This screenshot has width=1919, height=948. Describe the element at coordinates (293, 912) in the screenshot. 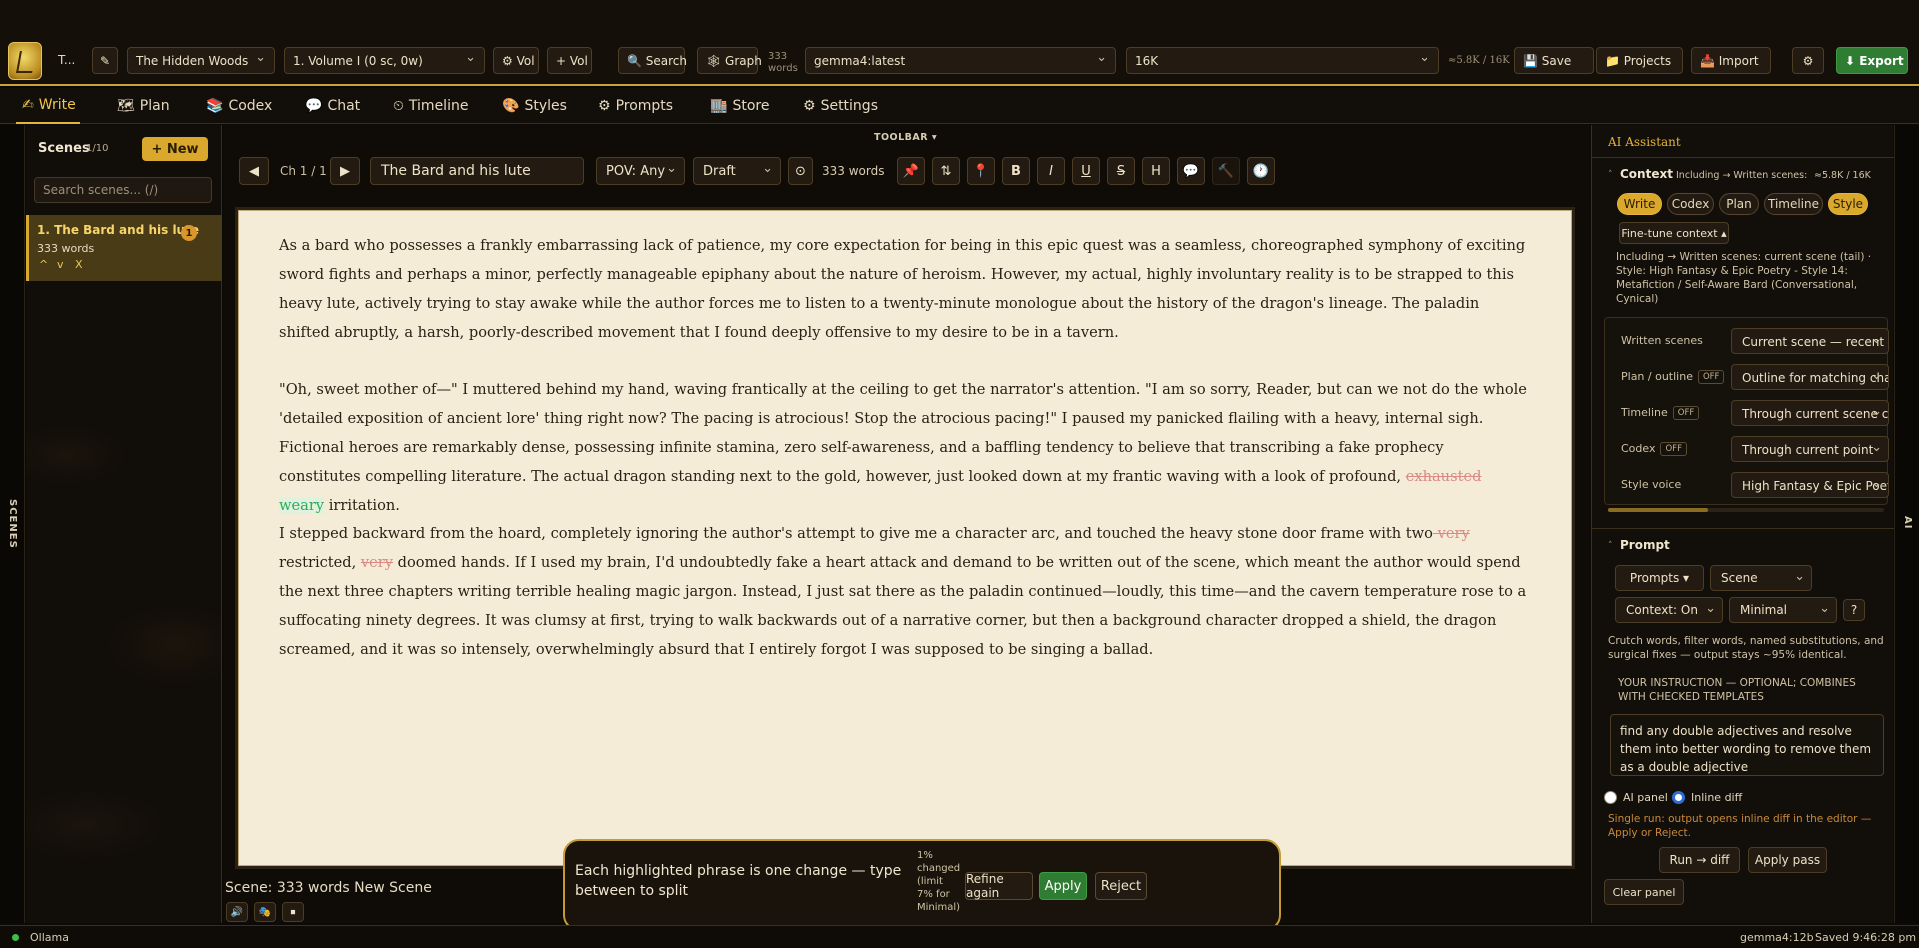

I see `stop-icon: ⏹` at that location.